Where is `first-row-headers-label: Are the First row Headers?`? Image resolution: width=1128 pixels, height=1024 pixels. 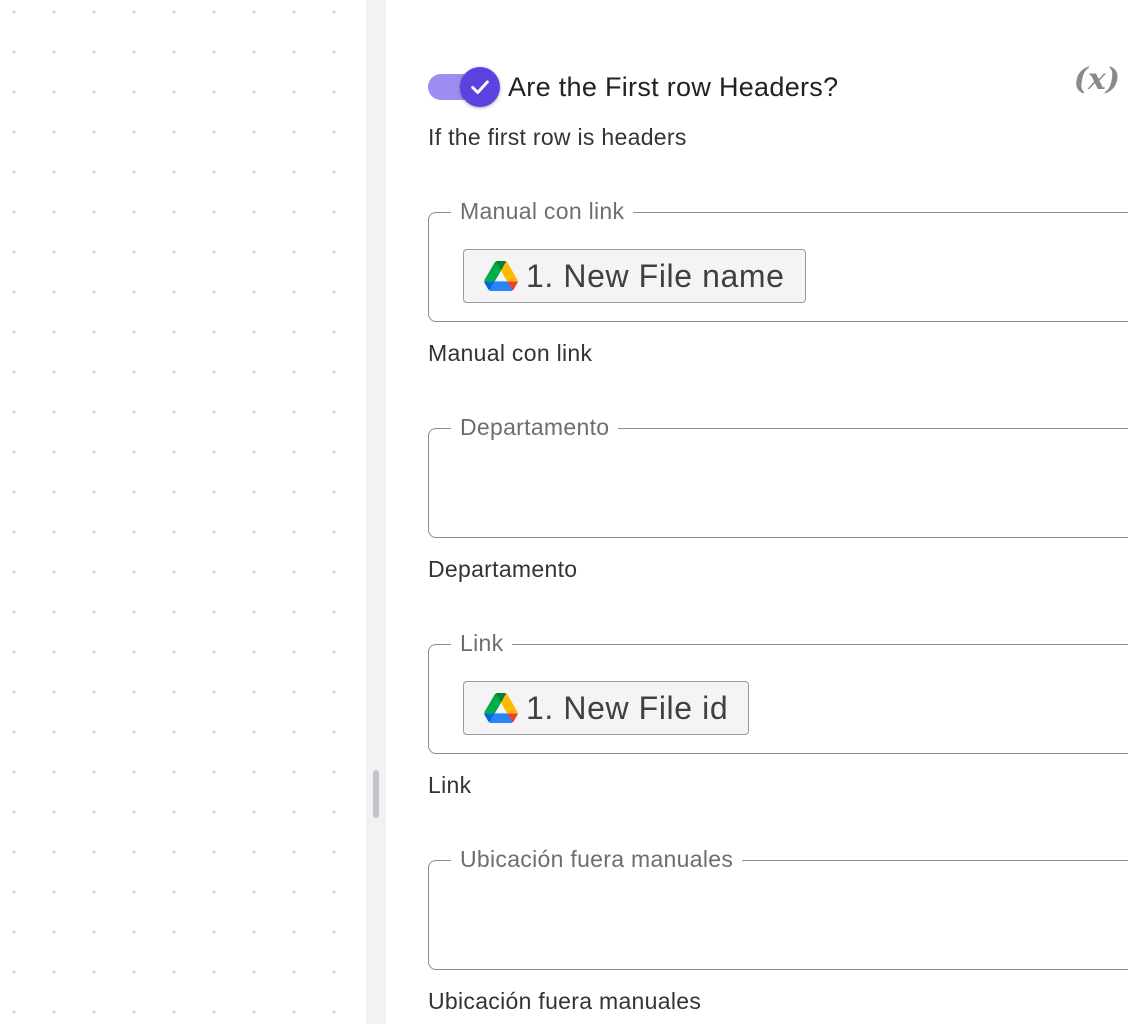 first-row-headers-label: Are the First row Headers? is located at coordinates (673, 86).